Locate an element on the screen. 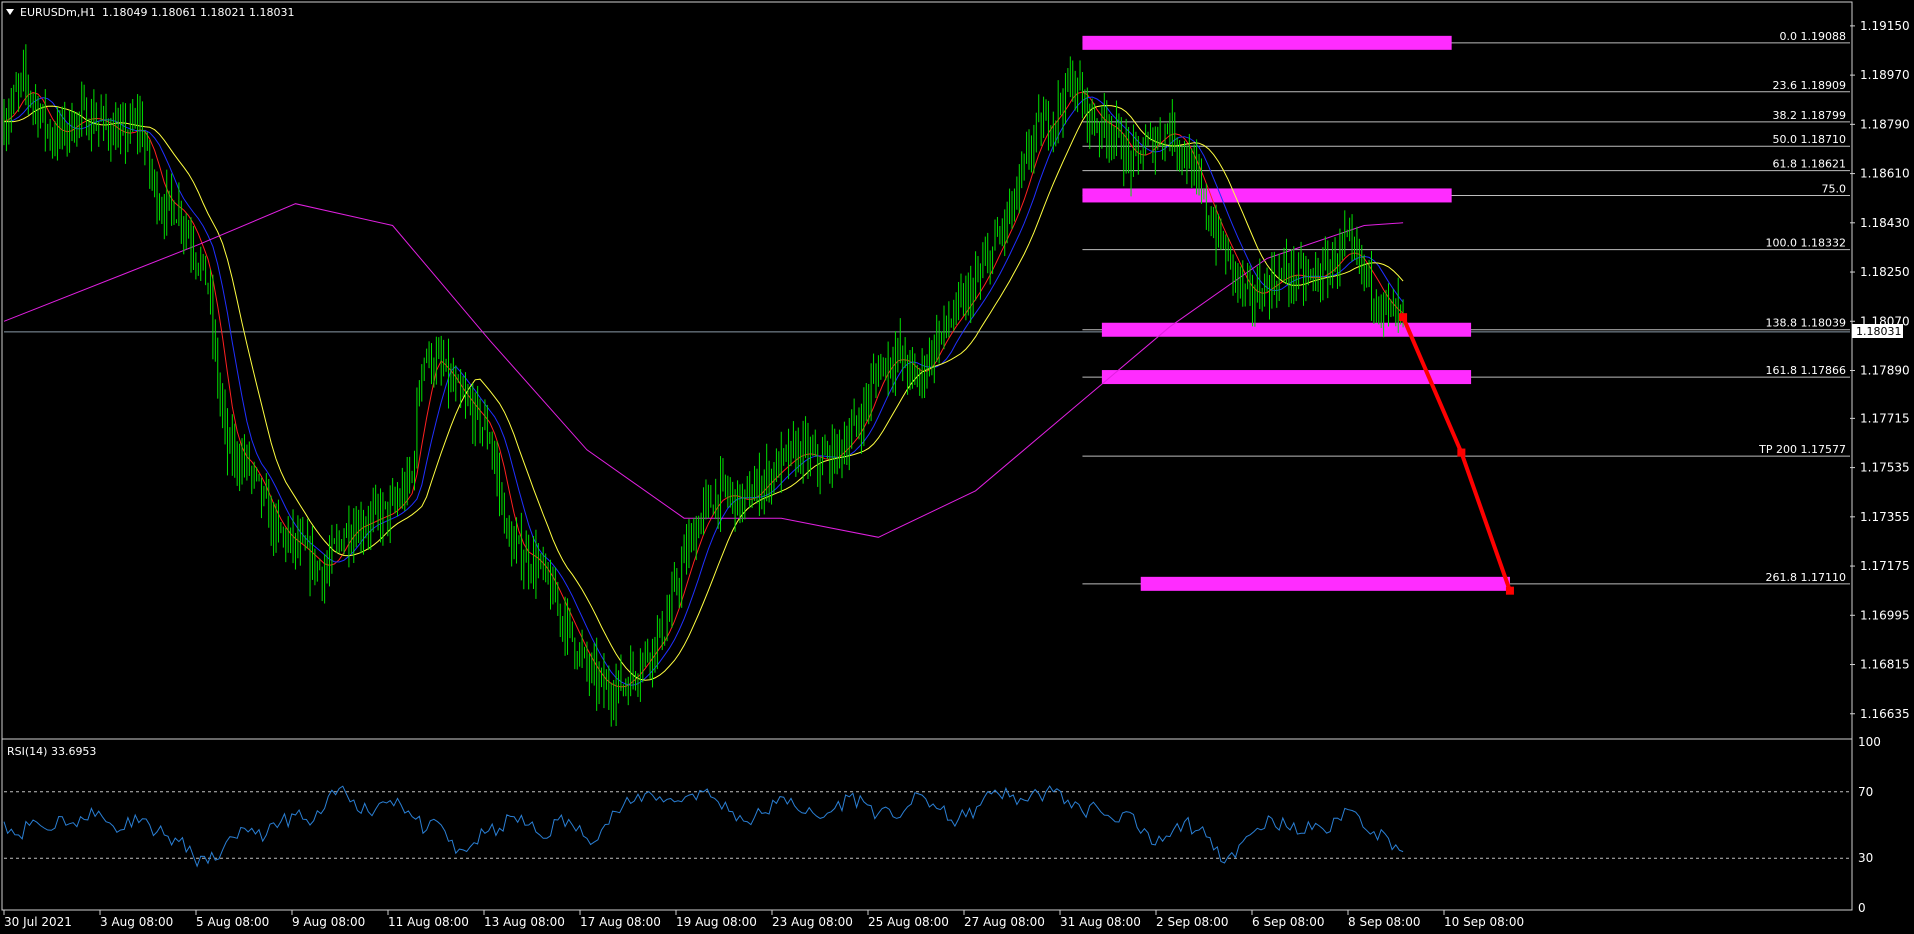 The width and height of the screenshot is (1914, 934). time-tick-label: 31 Aug 08:00 is located at coordinates (1100, 922).